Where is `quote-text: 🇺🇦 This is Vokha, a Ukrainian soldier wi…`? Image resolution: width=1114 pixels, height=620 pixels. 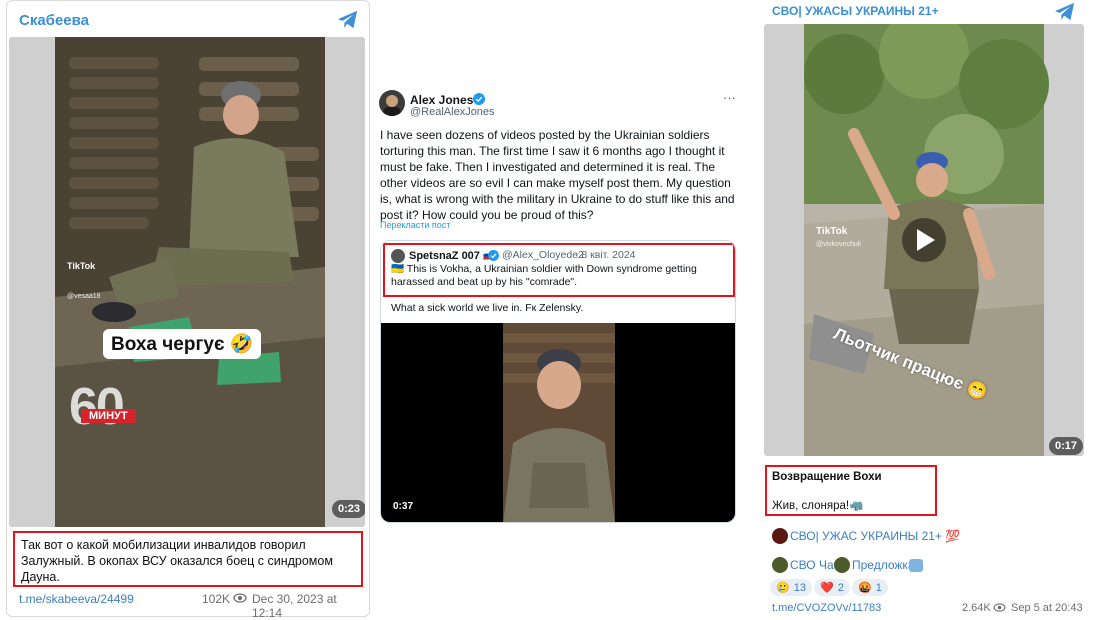 quote-text: 🇺🇦 This is Vokha, a Ukrainian soldier wi… is located at coordinates (544, 275).